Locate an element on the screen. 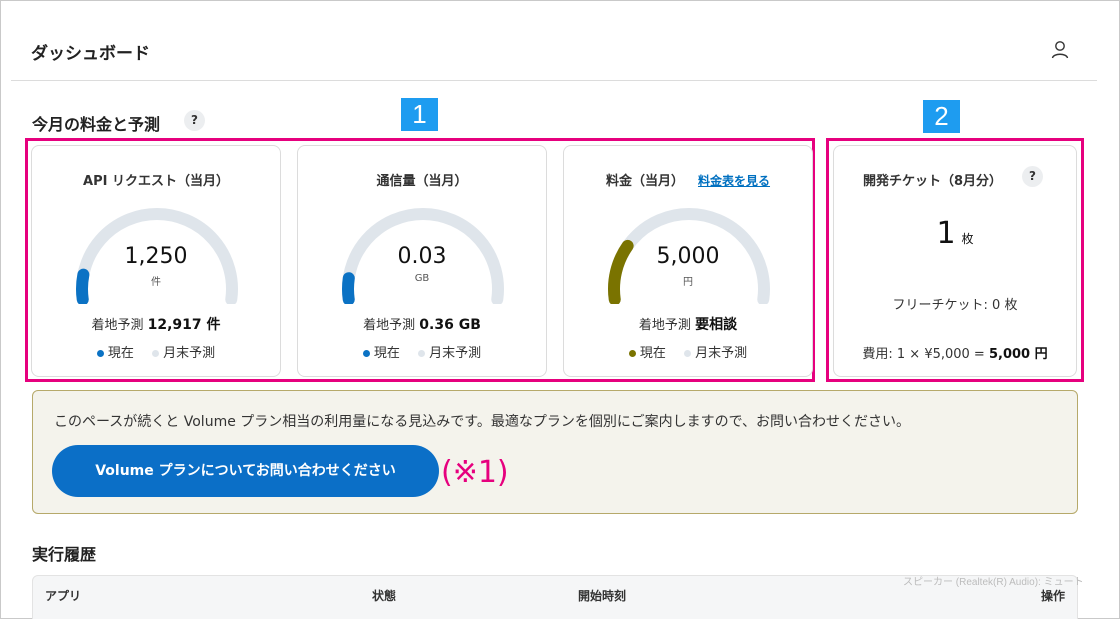  forecast: 着地予測 12,917 件 is located at coordinates (156, 324).